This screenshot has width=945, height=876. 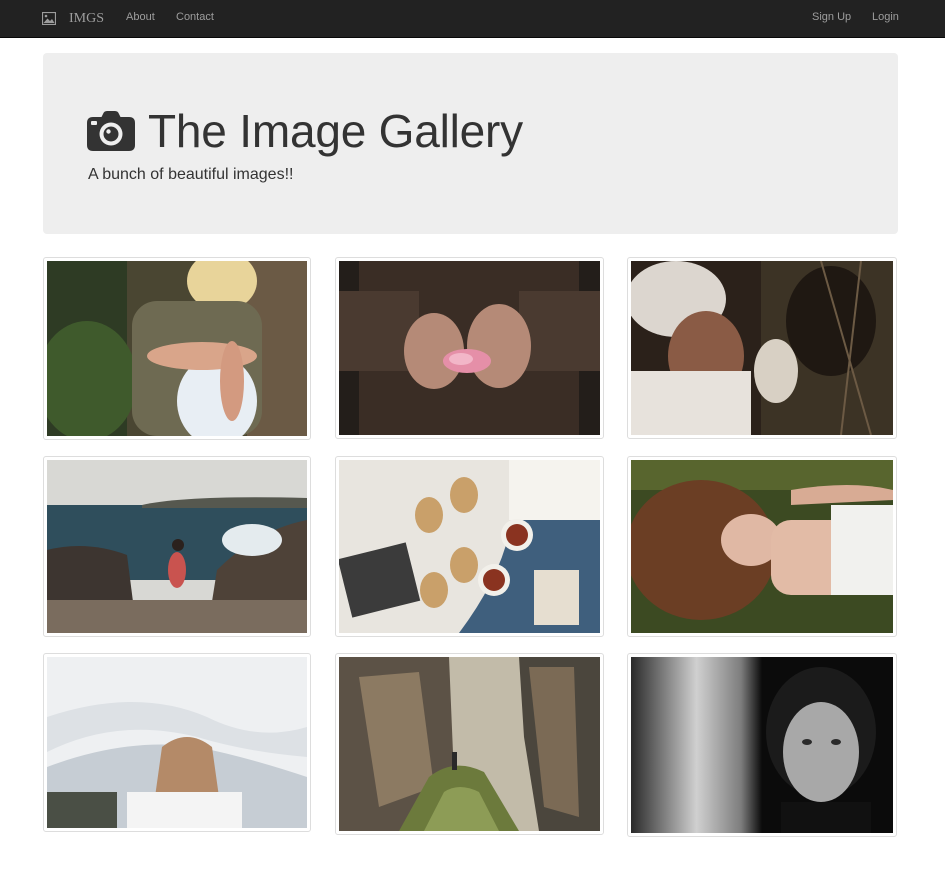 What do you see at coordinates (191, 174) in the screenshot?
I see `page-subtitle: A bunch of beautiful images!!` at bounding box center [191, 174].